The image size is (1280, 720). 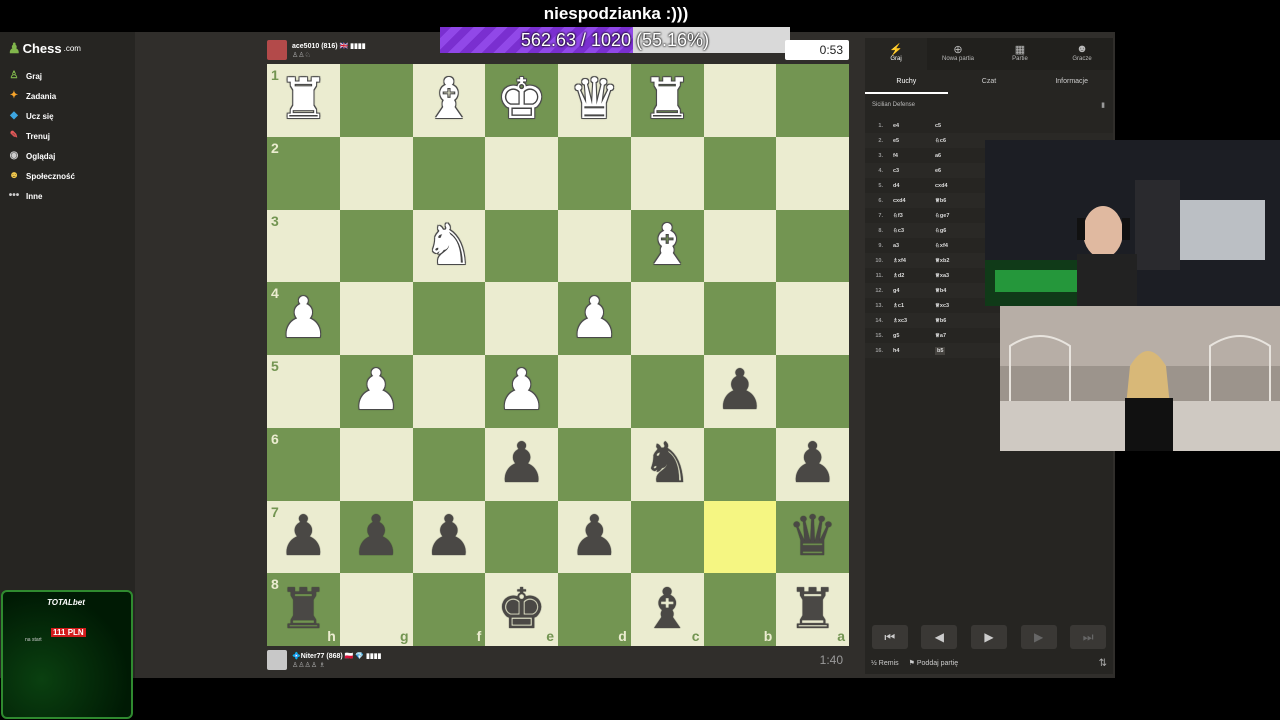 What do you see at coordinates (912, 126) in the screenshot?
I see `white-move: e4` at bounding box center [912, 126].